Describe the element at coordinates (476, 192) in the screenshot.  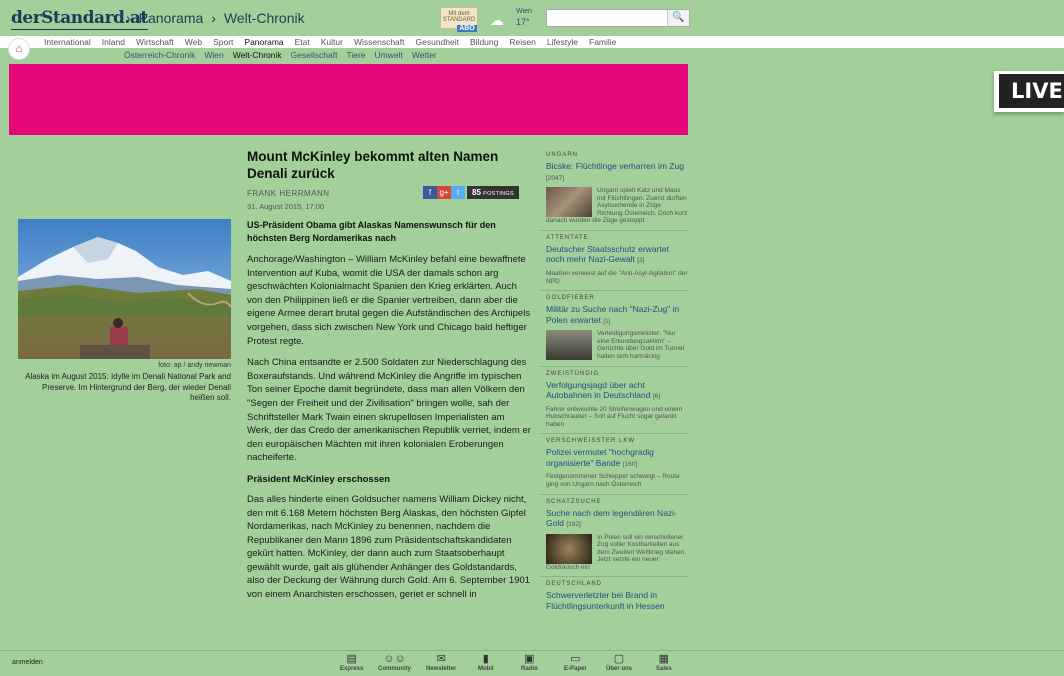
I see `postings-count: 85` at that location.